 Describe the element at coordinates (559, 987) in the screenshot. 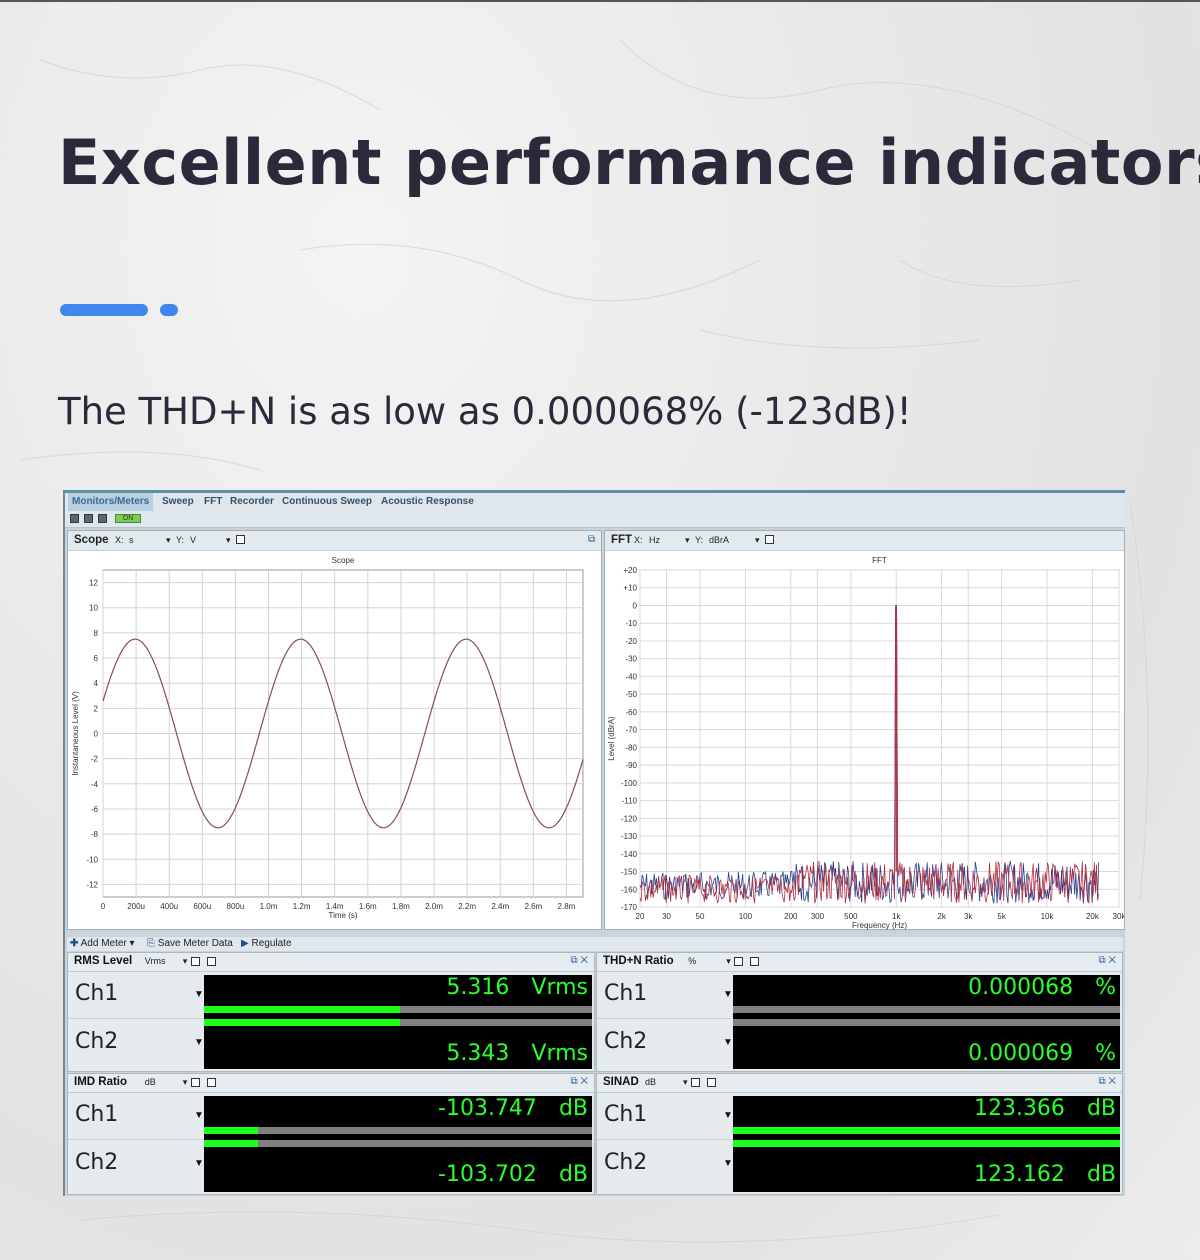

I see `meter-unit: Vrms` at that location.